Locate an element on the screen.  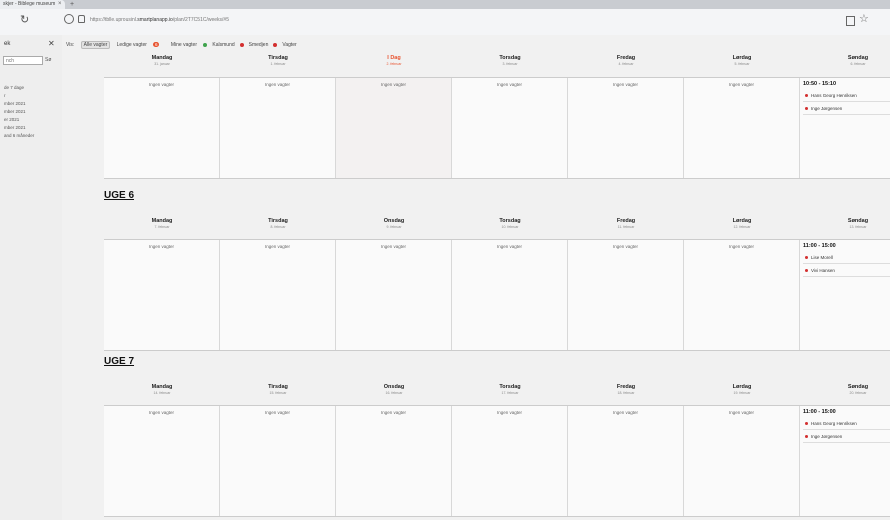
shift-person: Vivi Hansen is located at coordinates (846, 271).